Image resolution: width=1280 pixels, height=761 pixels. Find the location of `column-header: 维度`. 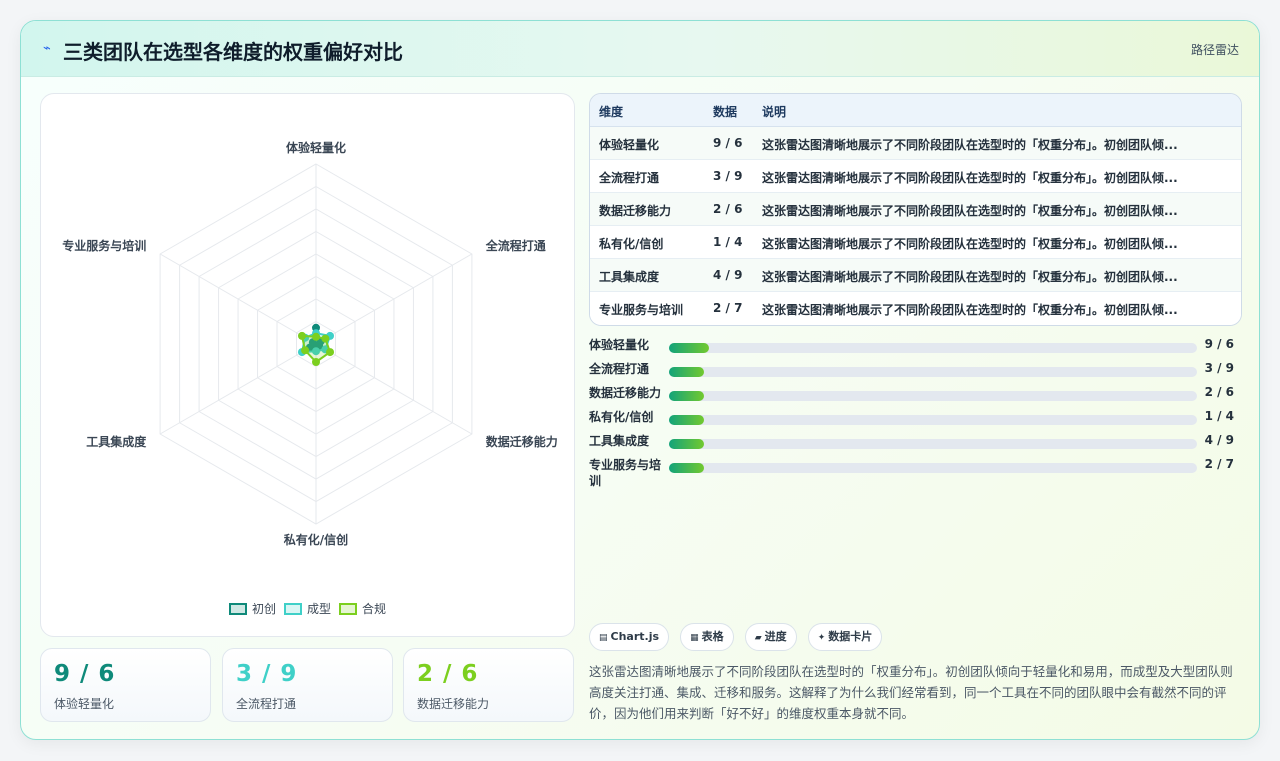

column-header: 维度 is located at coordinates (611, 112).